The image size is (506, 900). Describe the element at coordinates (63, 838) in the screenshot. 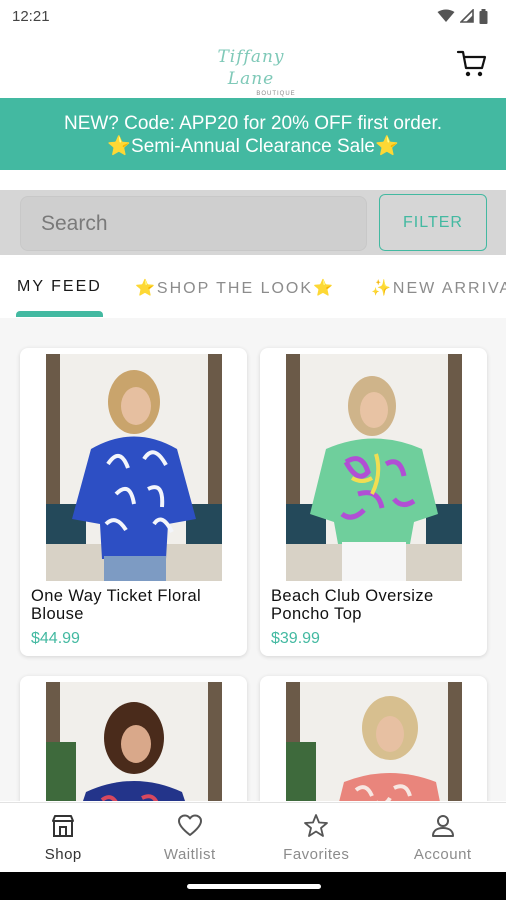

I see `nav-shop: Shop` at that location.